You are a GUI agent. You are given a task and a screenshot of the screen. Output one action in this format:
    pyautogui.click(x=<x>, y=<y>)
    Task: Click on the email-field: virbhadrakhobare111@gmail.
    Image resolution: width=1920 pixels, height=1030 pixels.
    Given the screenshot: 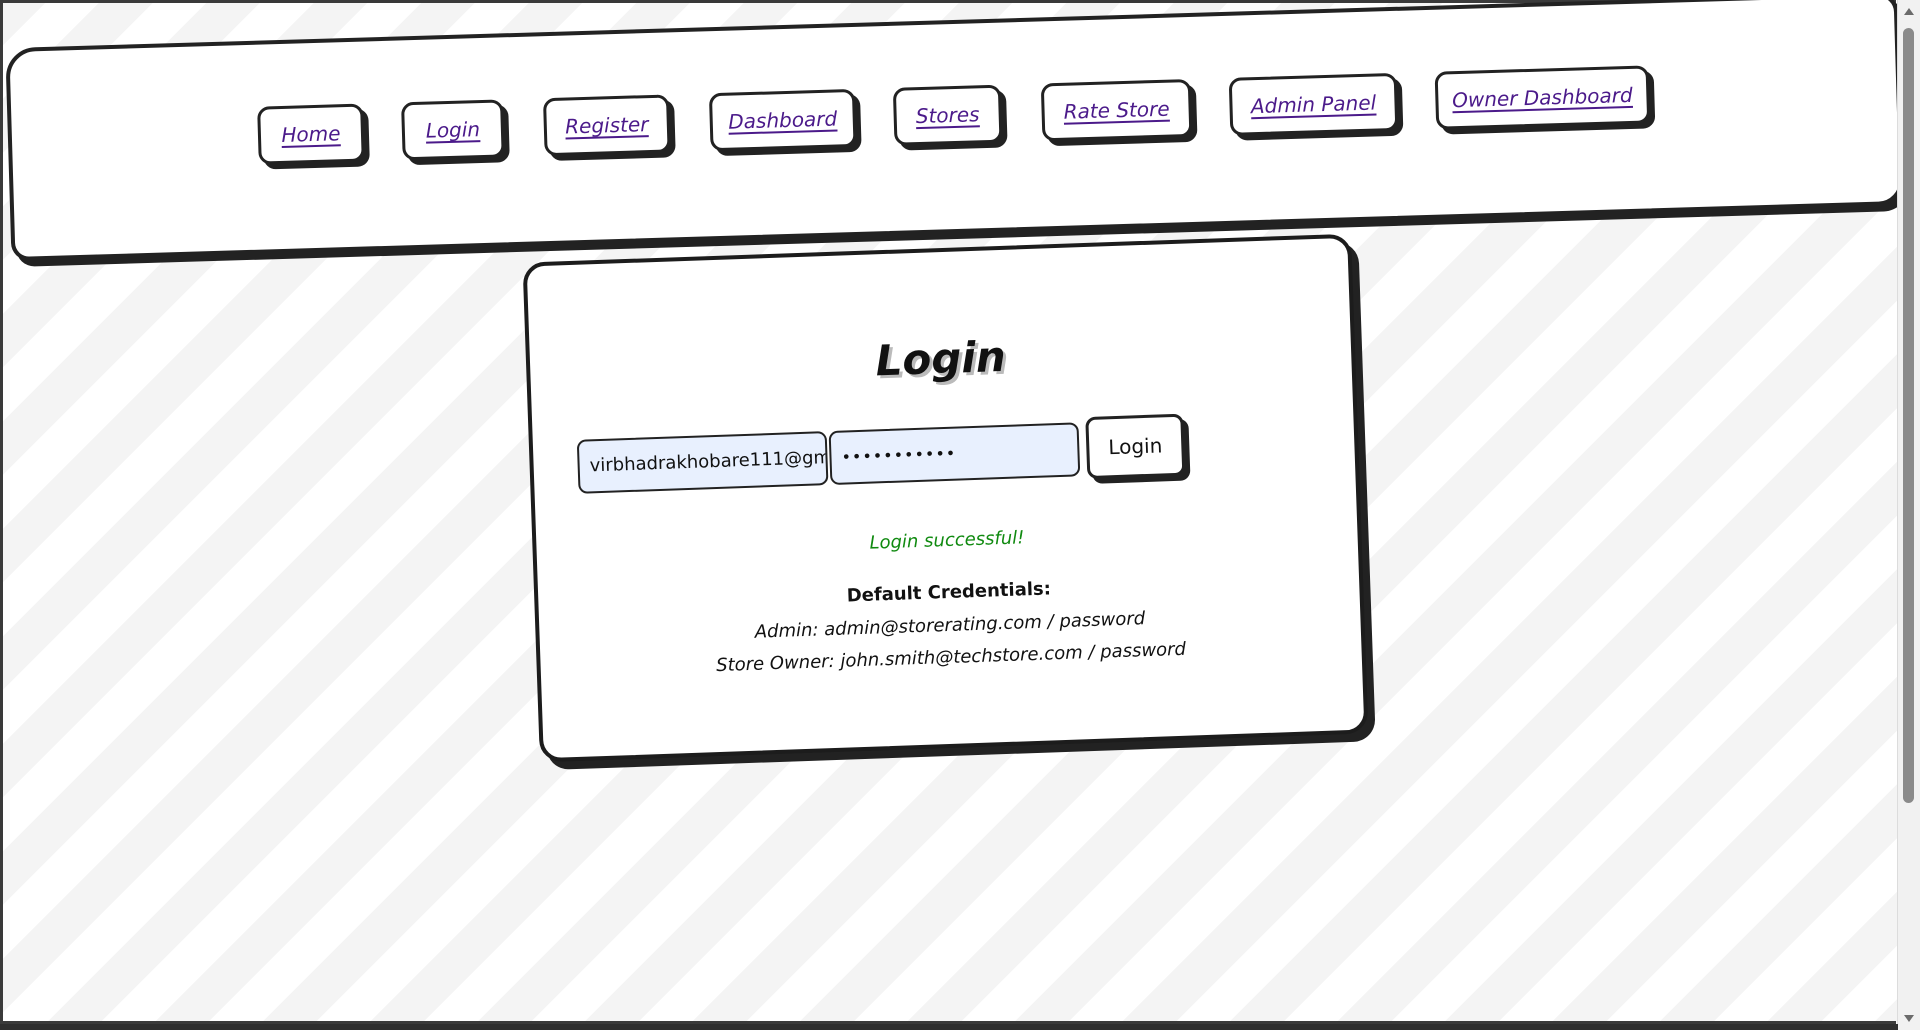 What is the action you would take?
    pyautogui.click(x=702, y=462)
    